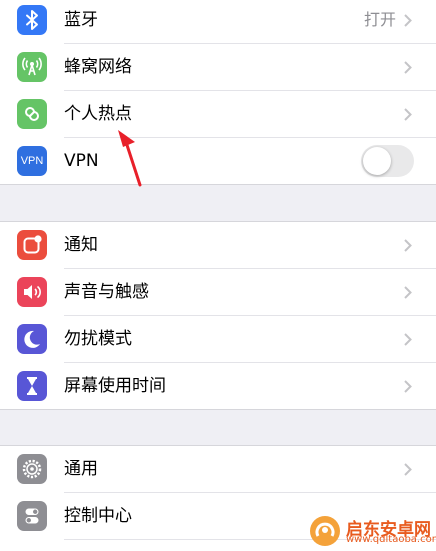 The image size is (436, 551). I want to click on settings-row-sounds: 声音与触感, so click(218, 292).